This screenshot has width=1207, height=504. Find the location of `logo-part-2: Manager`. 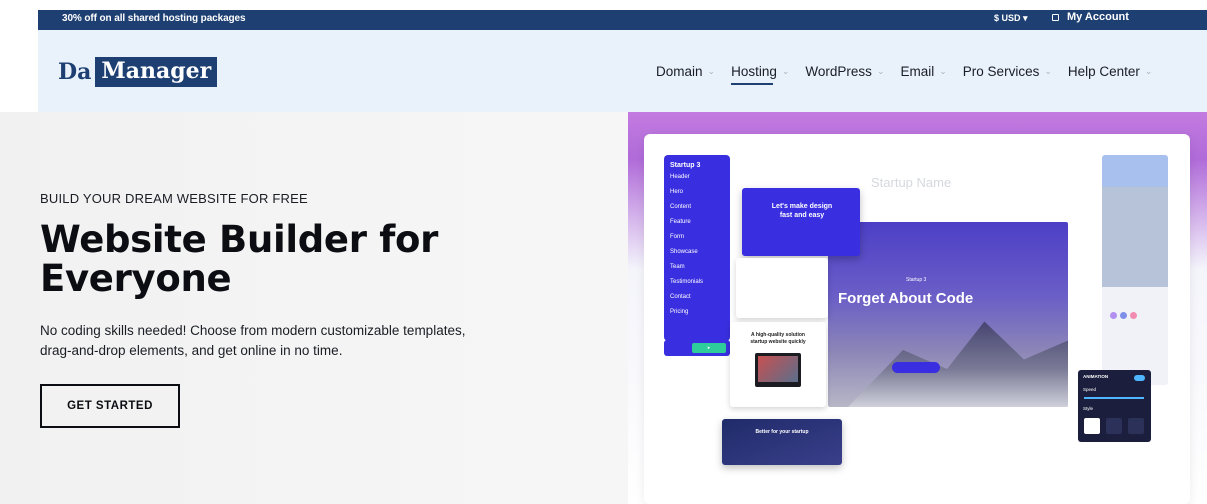

logo-part-2: Manager is located at coordinates (156, 72).